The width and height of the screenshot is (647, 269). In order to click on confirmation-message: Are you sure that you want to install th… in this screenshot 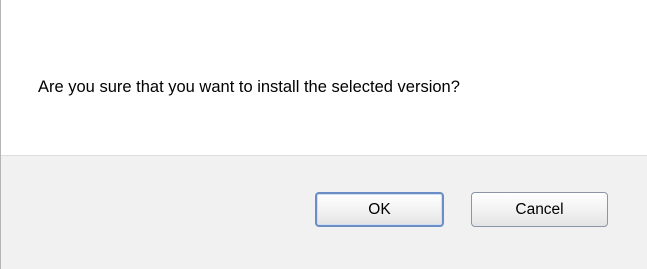, I will do `click(249, 87)`.